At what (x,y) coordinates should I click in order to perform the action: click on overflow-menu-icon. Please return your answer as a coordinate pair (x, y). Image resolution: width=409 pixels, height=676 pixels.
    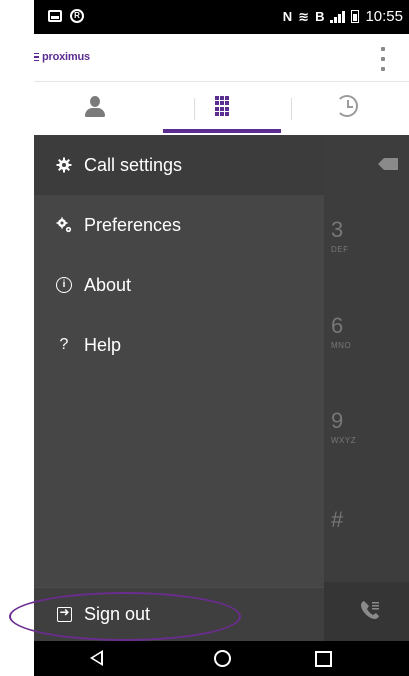
    Looking at the image, I should click on (383, 59).